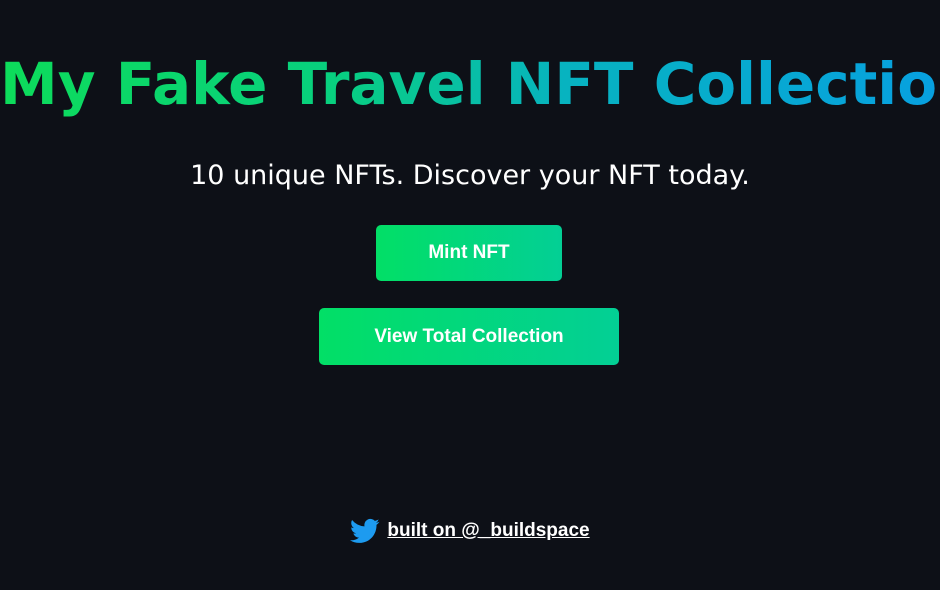  Describe the element at coordinates (470, 175) in the screenshot. I see `page-subtitle: 10 unique NFTs. Discover your NFT today.` at that location.